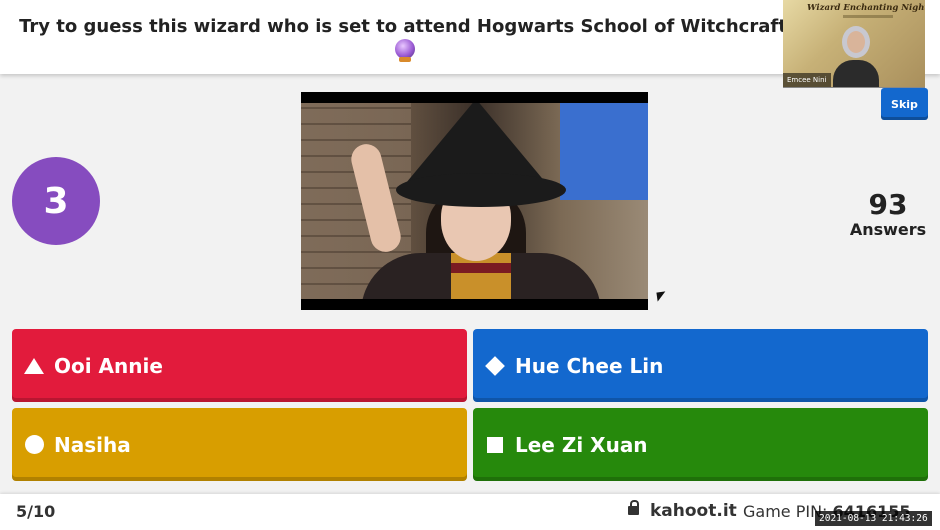  What do you see at coordinates (873, 518) in the screenshot?
I see `recording-timestamp: 2021-08-13 21:43:26` at bounding box center [873, 518].